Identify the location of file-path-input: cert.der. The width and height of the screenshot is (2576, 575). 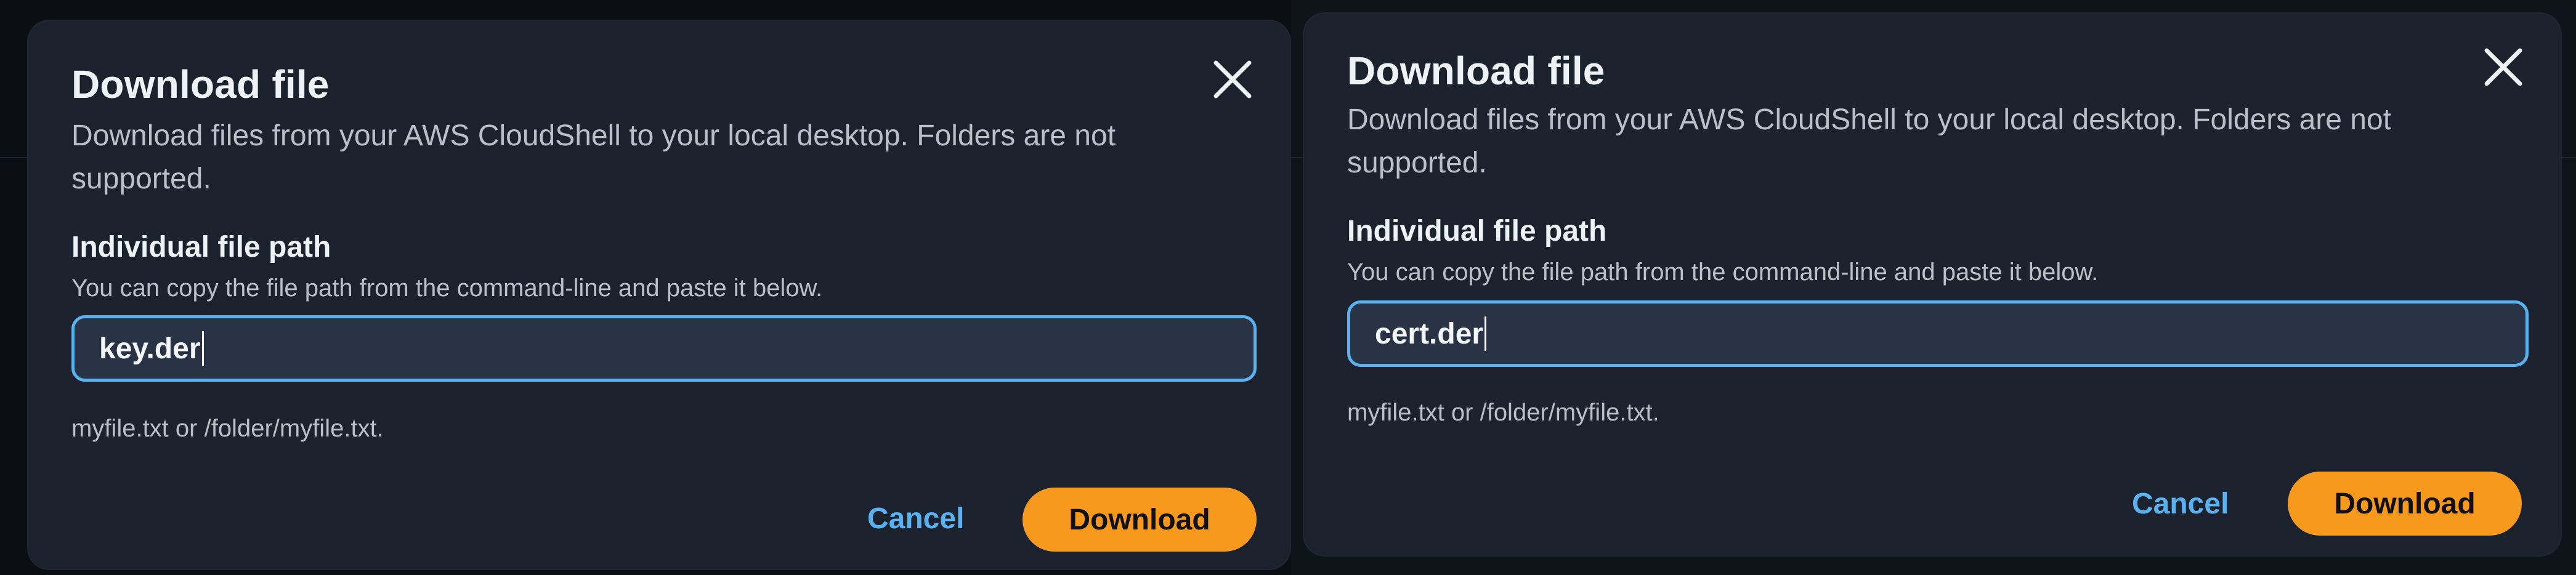
(1938, 333).